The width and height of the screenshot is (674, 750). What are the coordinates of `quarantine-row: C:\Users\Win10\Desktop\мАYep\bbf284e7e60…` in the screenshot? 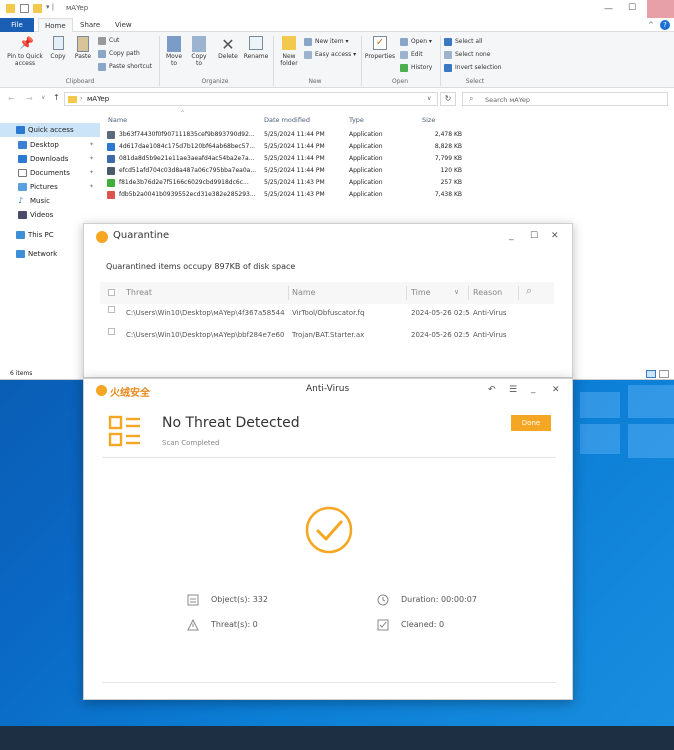 It's located at (329, 335).